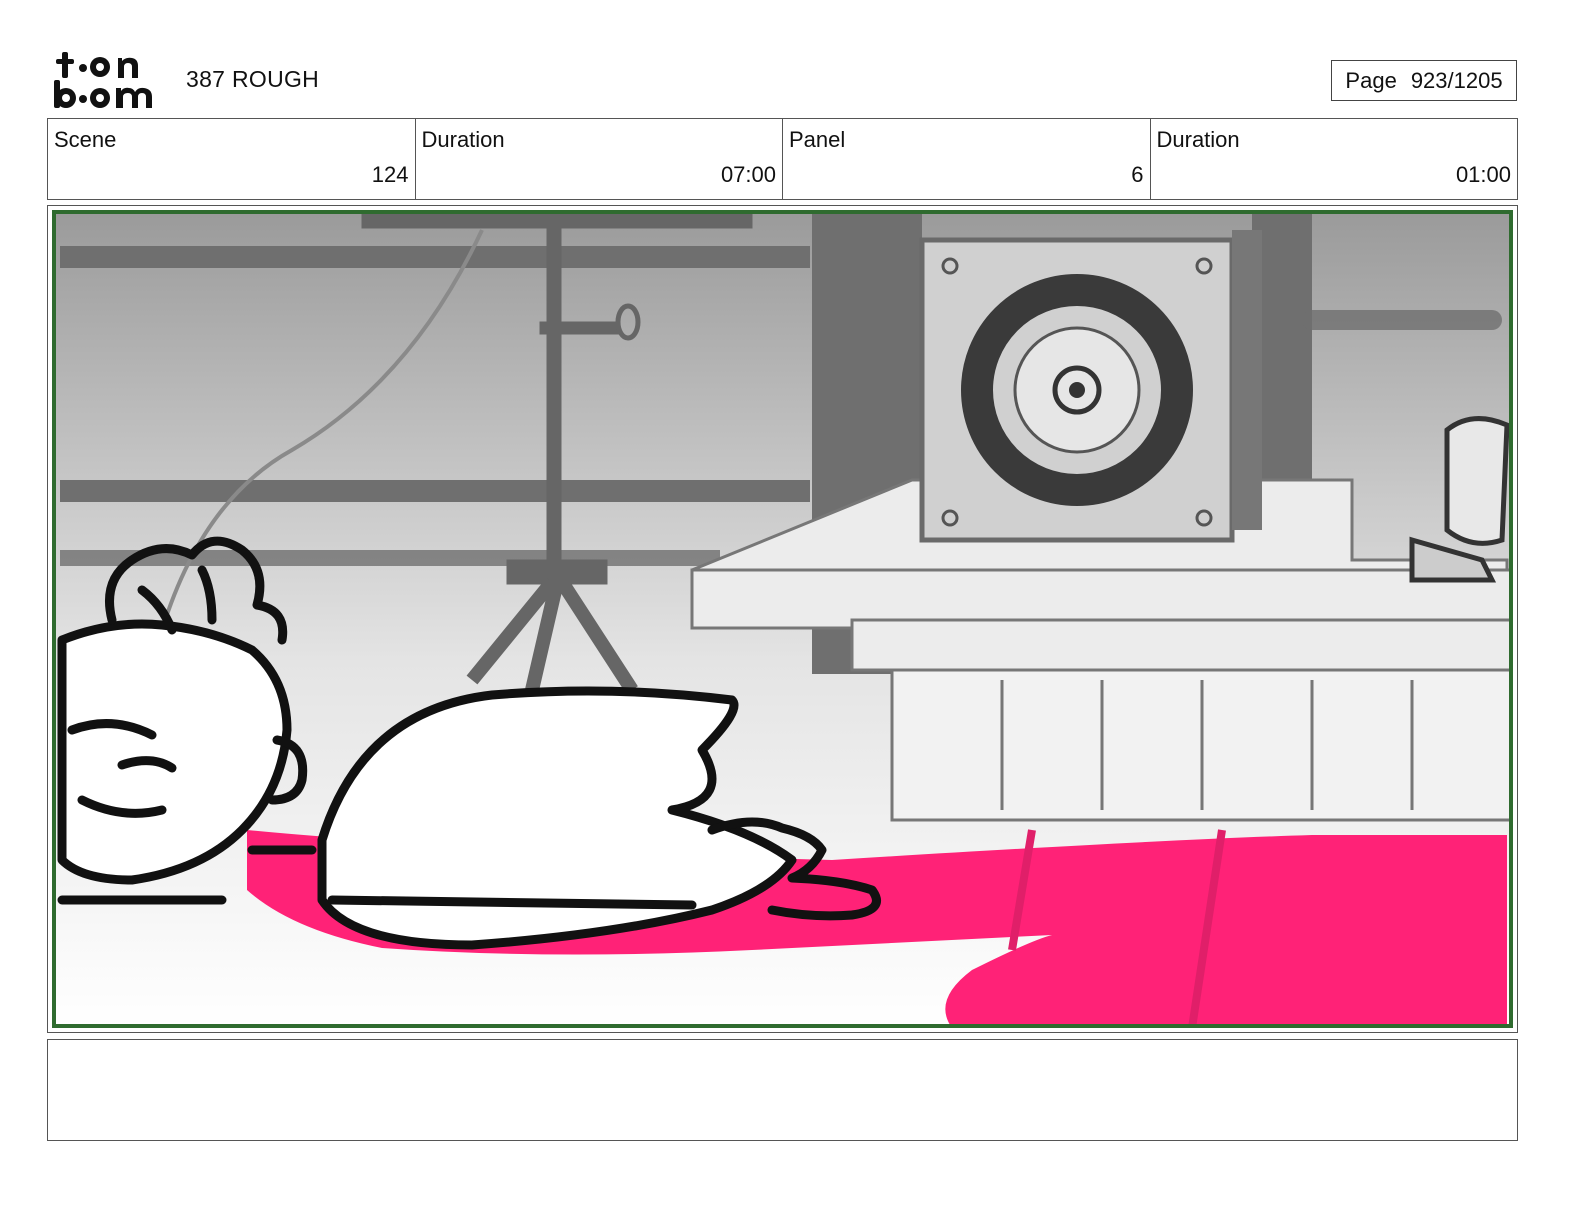 This screenshot has height=1224, width=1584. What do you see at coordinates (1137, 174) in the screenshot?
I see `panel-value: 6` at bounding box center [1137, 174].